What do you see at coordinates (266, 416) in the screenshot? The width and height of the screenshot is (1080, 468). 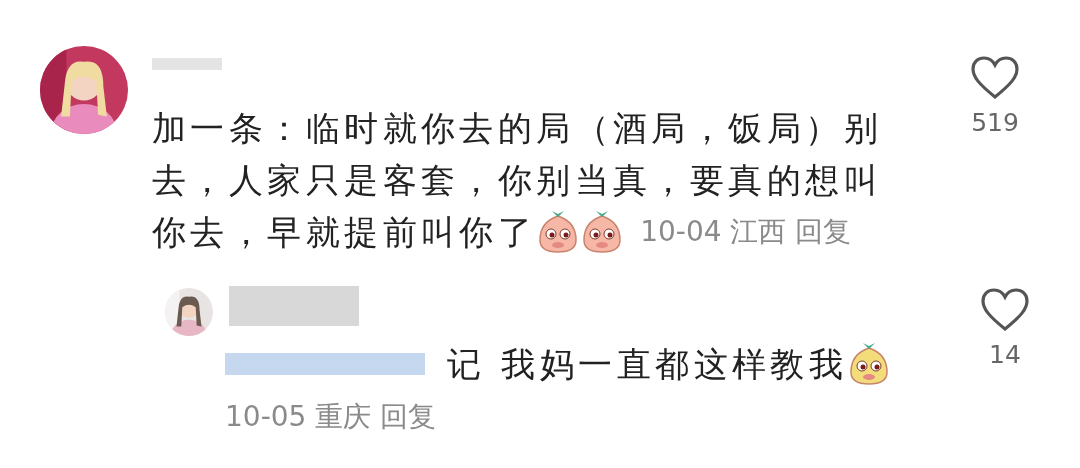 I see `comment-date: 10-05` at bounding box center [266, 416].